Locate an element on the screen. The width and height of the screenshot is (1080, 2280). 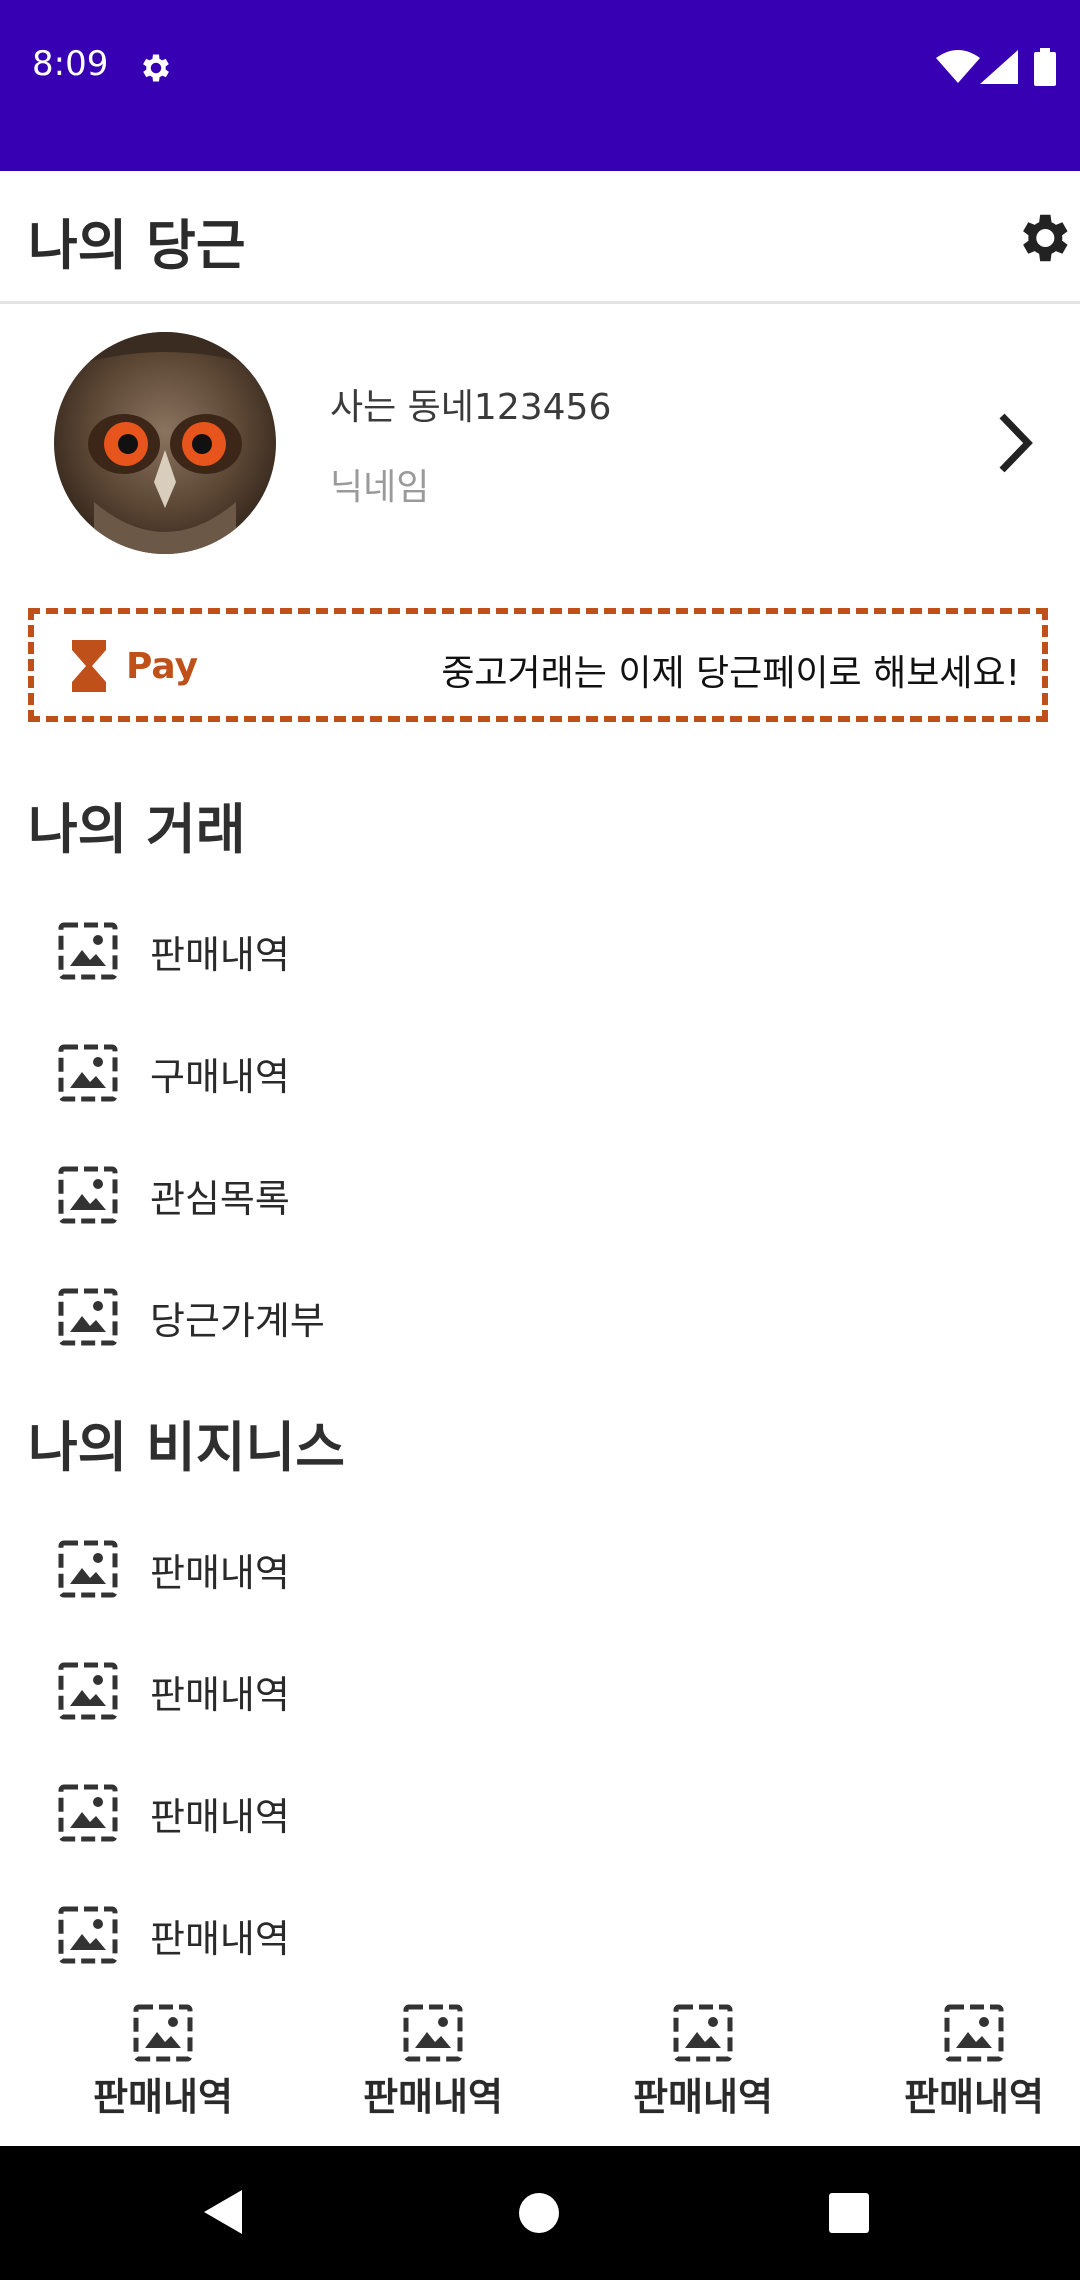
signal-icon is located at coordinates (999, 67).